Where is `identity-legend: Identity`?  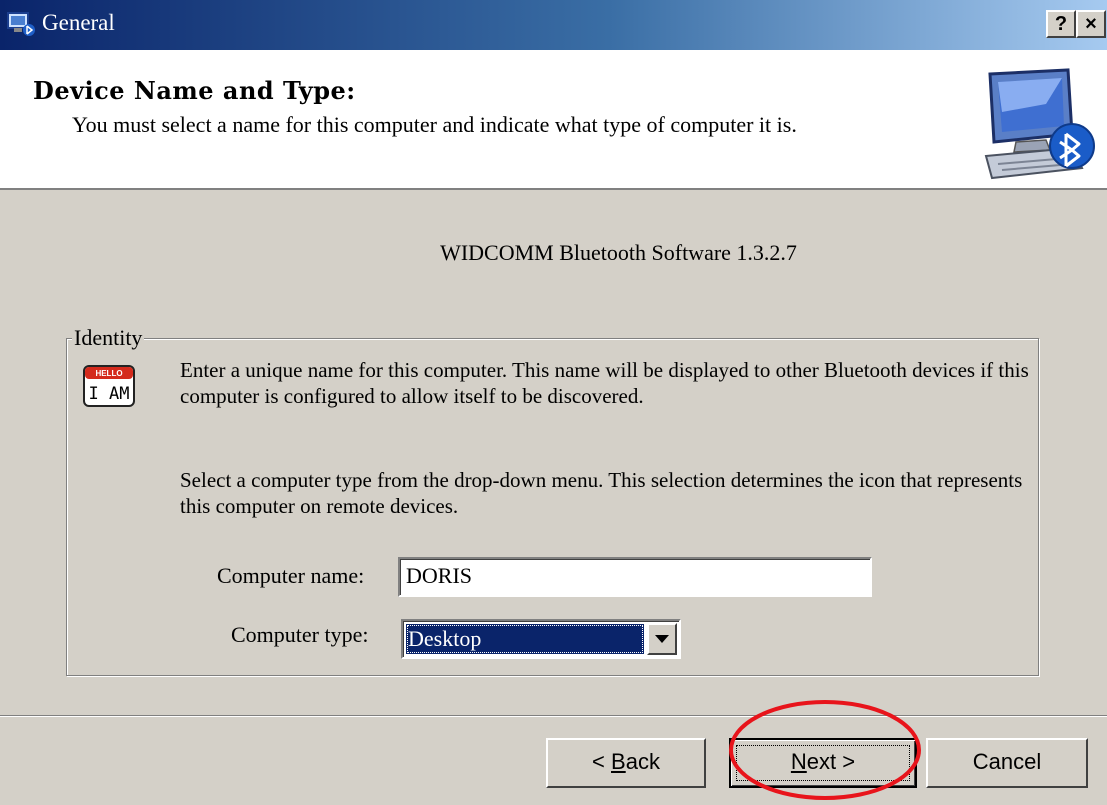
identity-legend: Identity is located at coordinates (108, 338).